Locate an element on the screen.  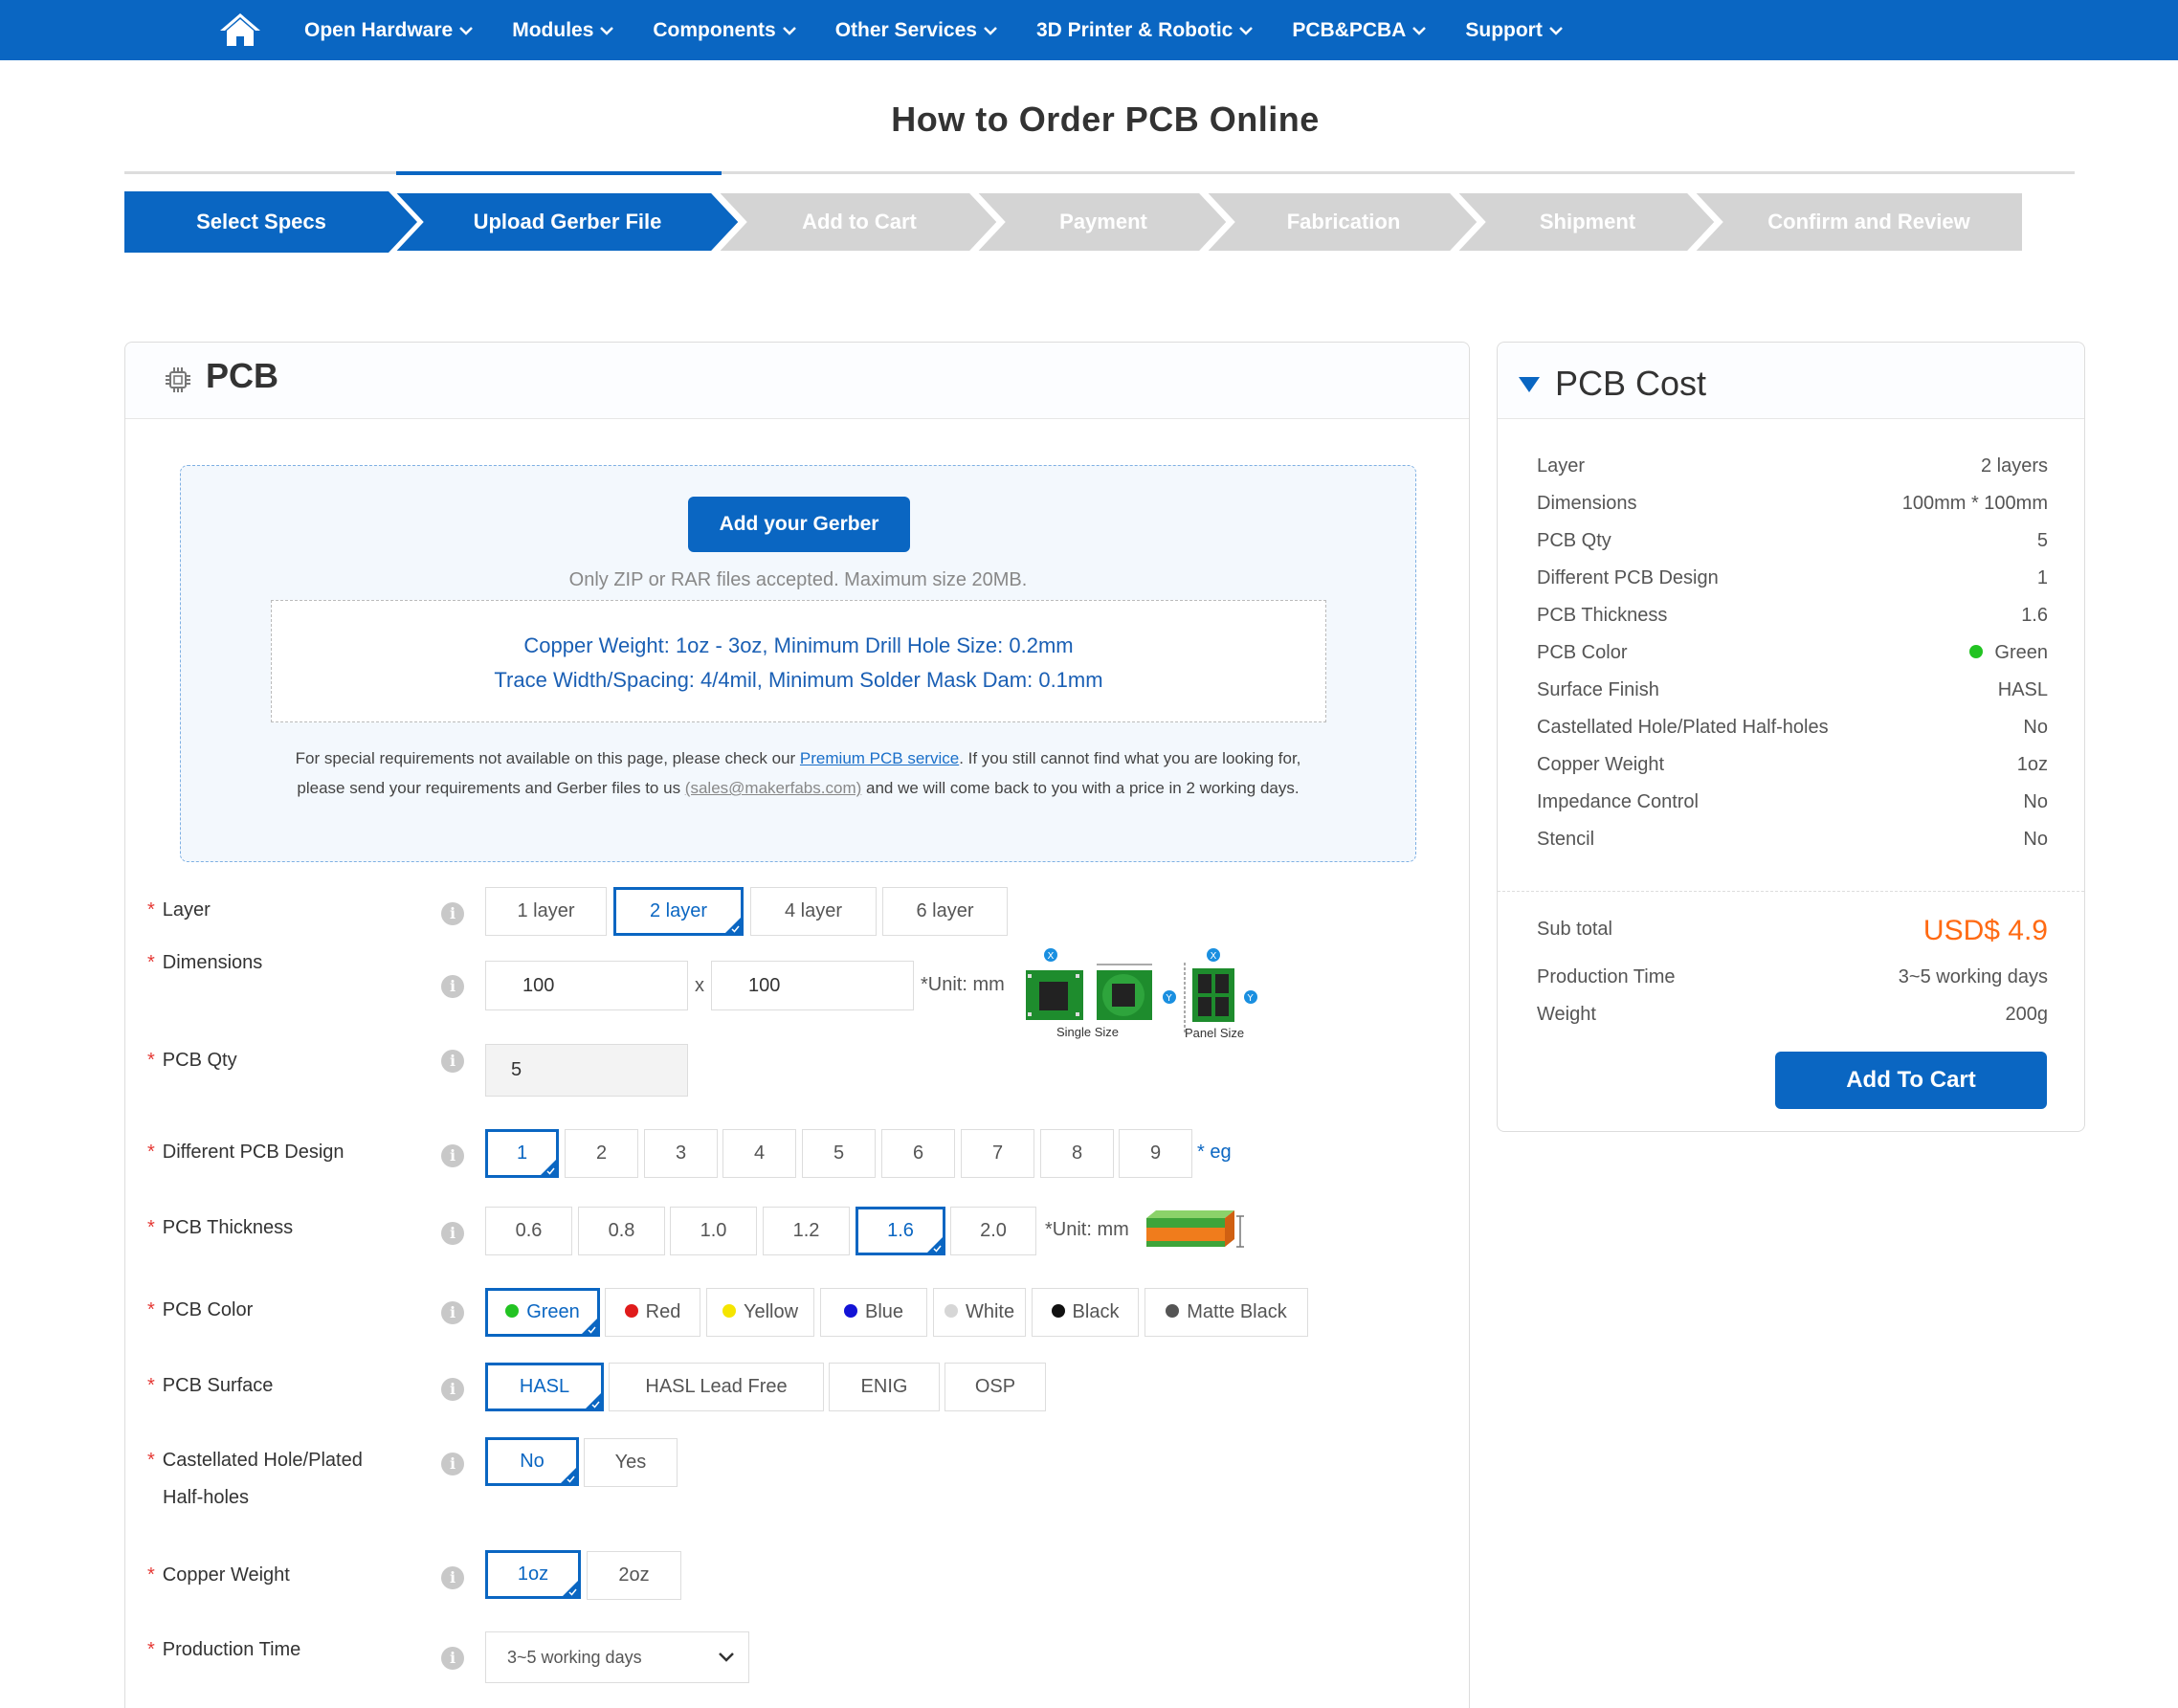
castellated-option-yes: Yes is located at coordinates (631, 1463).